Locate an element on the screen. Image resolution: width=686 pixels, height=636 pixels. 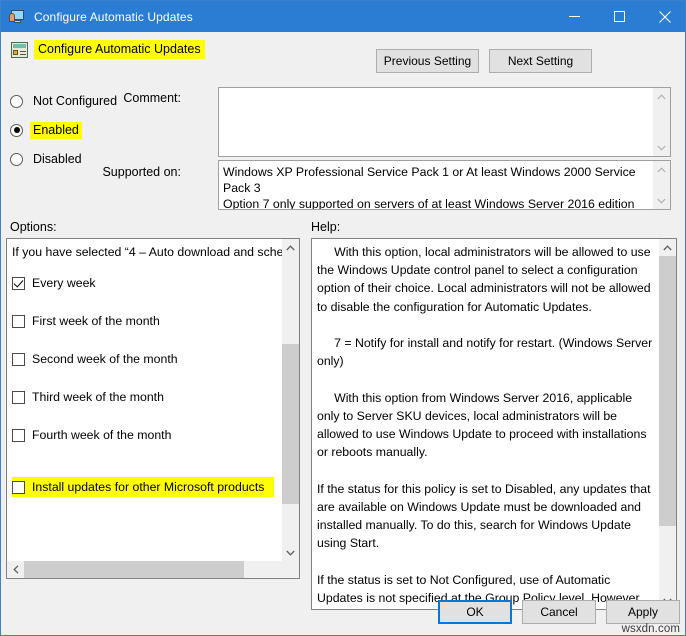
checkbox-row-third-week: Third week of the month is located at coordinates (144, 397).